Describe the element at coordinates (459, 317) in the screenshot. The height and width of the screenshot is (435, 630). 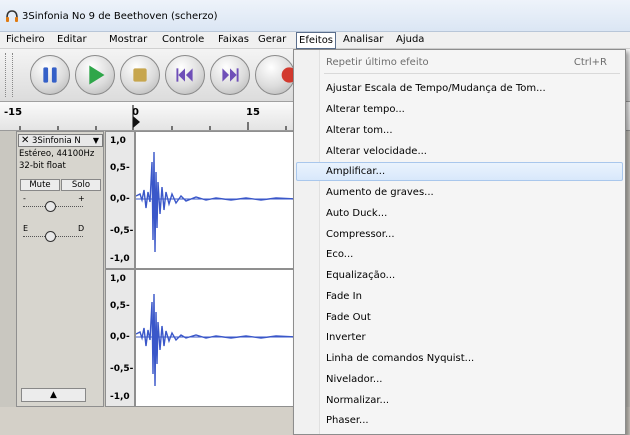
I see `menu-item-fade-out: Fade Out` at that location.